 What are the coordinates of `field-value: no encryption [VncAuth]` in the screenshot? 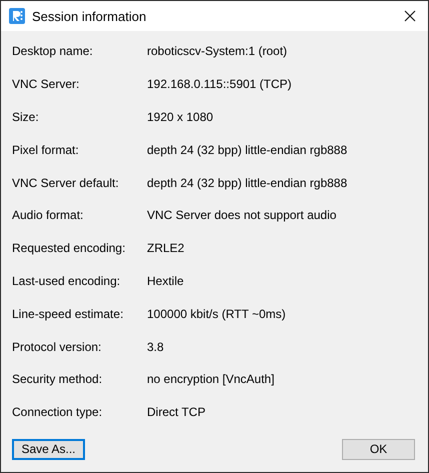 It's located at (211, 379).